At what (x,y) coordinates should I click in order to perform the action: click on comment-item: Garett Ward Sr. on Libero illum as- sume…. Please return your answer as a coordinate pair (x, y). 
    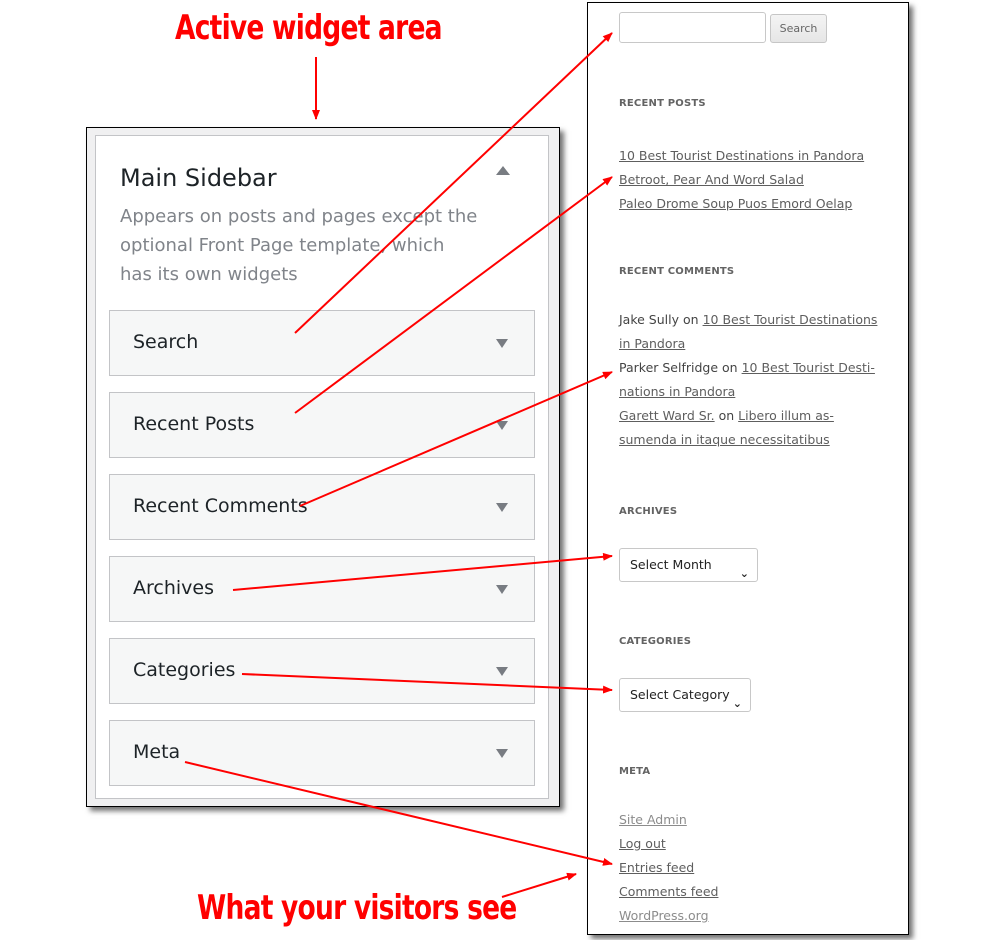
    Looking at the image, I should click on (748, 428).